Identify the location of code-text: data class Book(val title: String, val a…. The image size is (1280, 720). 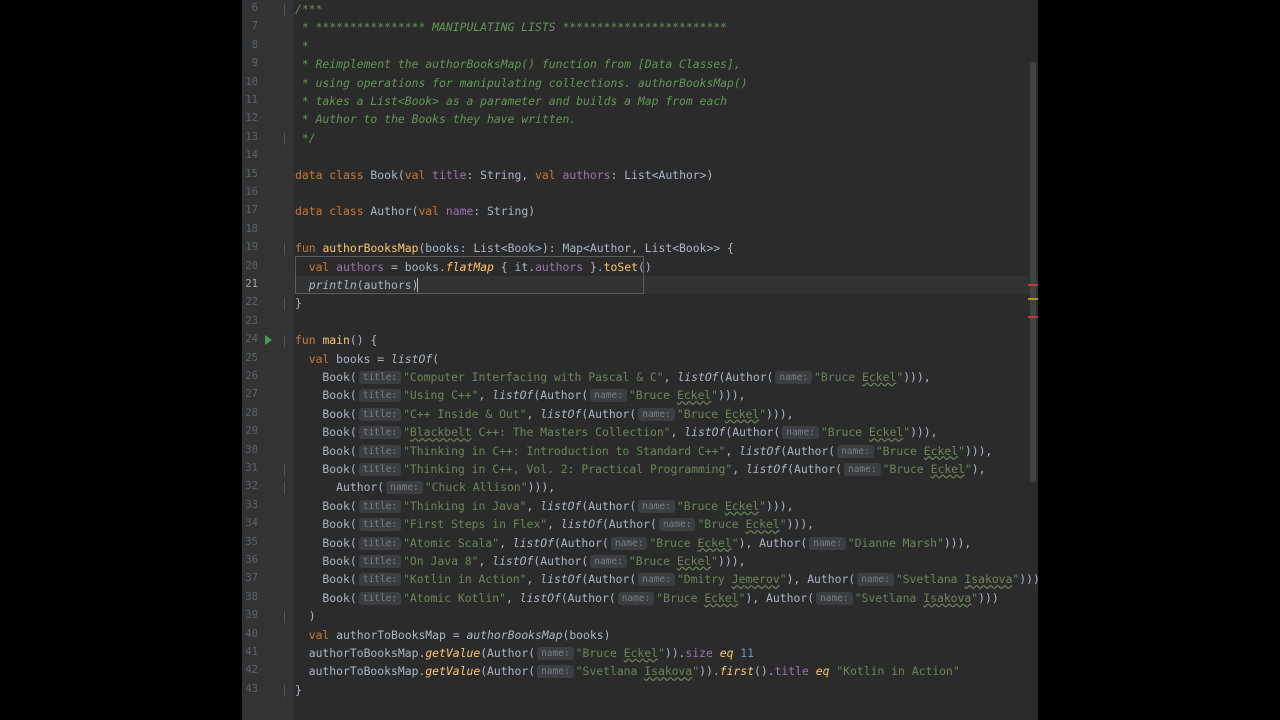
(504, 175).